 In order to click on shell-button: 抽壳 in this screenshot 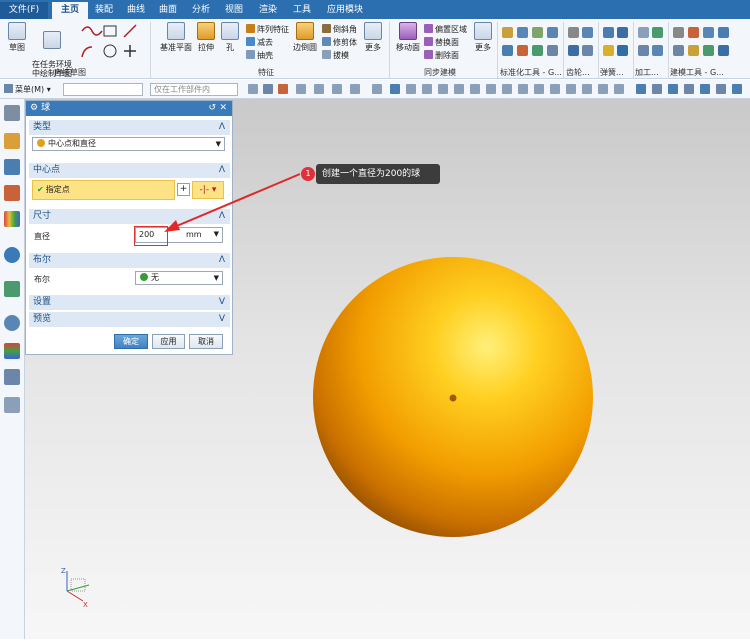, I will do `click(259, 55)`.